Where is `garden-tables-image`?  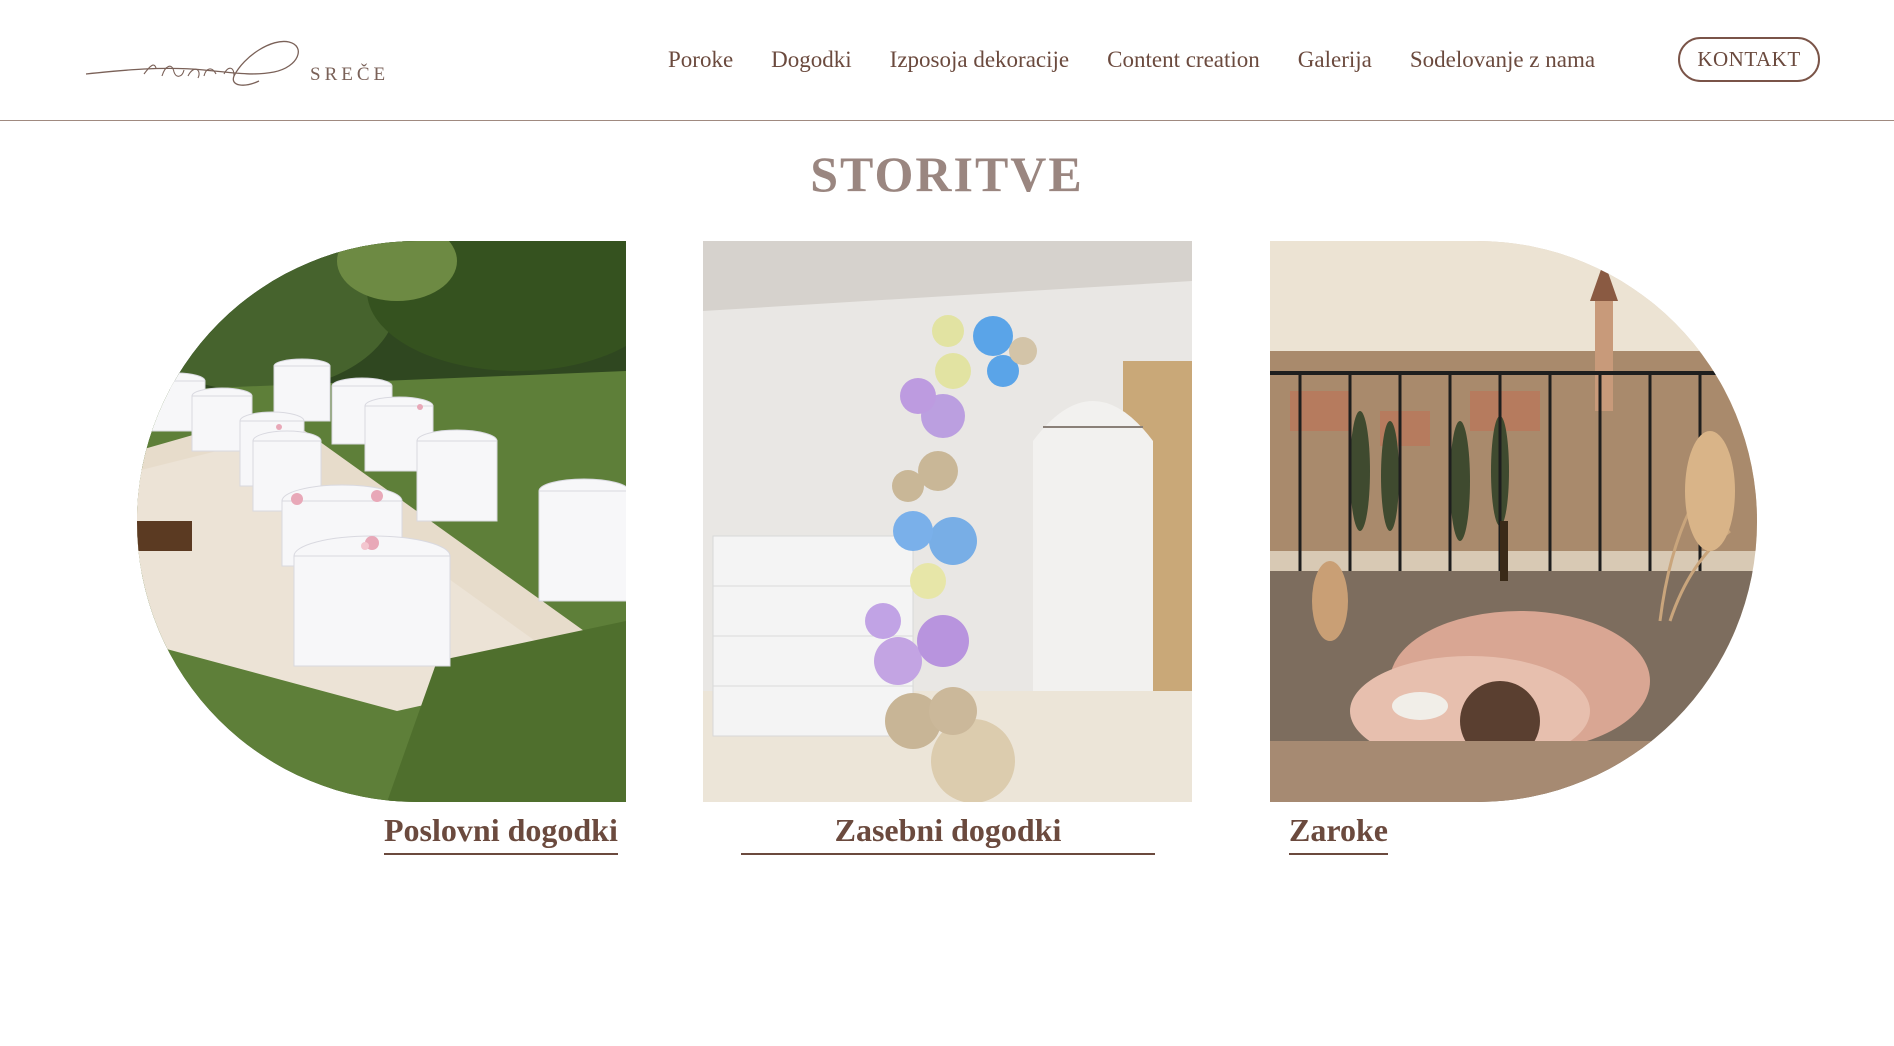
garden-tables-image is located at coordinates (381, 521).